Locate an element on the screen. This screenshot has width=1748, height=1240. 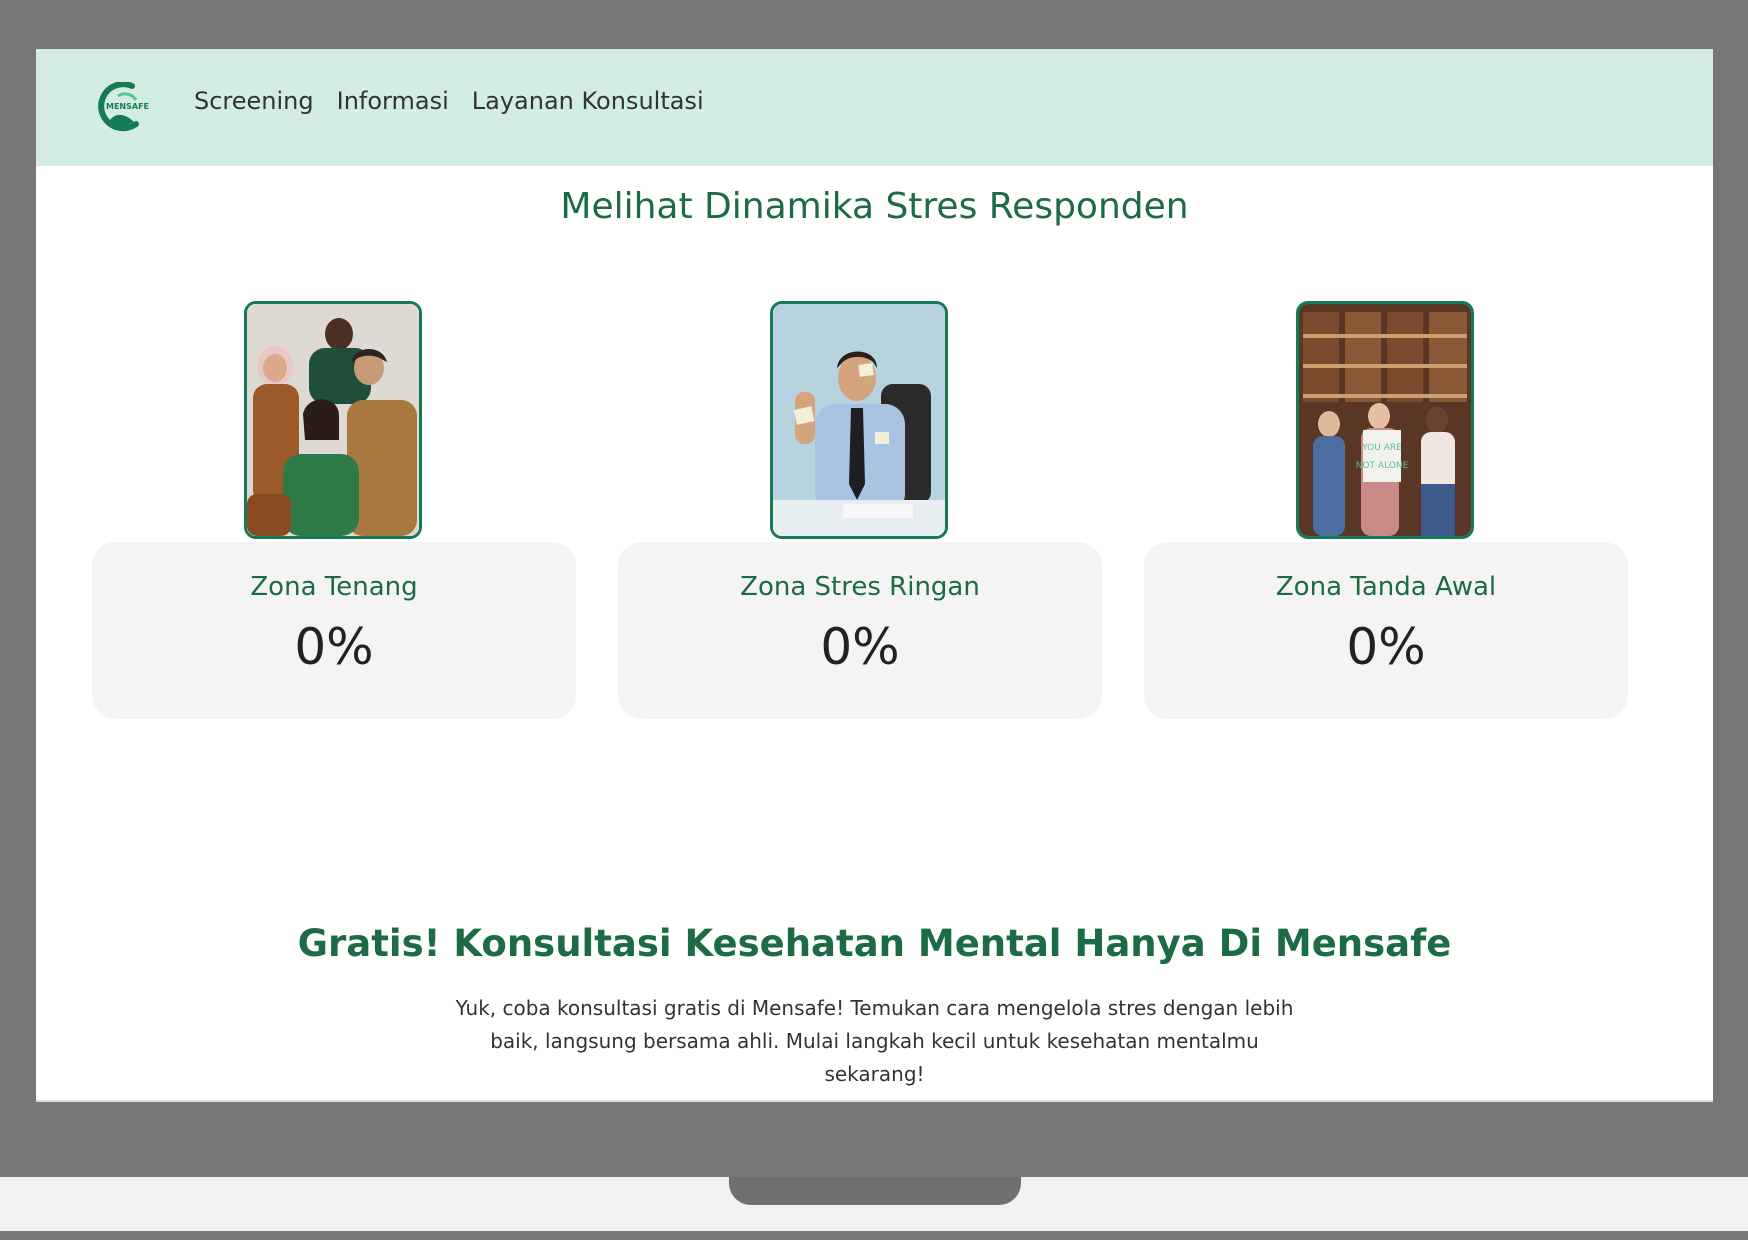
laptop-bottom-strip is located at coordinates (874, 1235).